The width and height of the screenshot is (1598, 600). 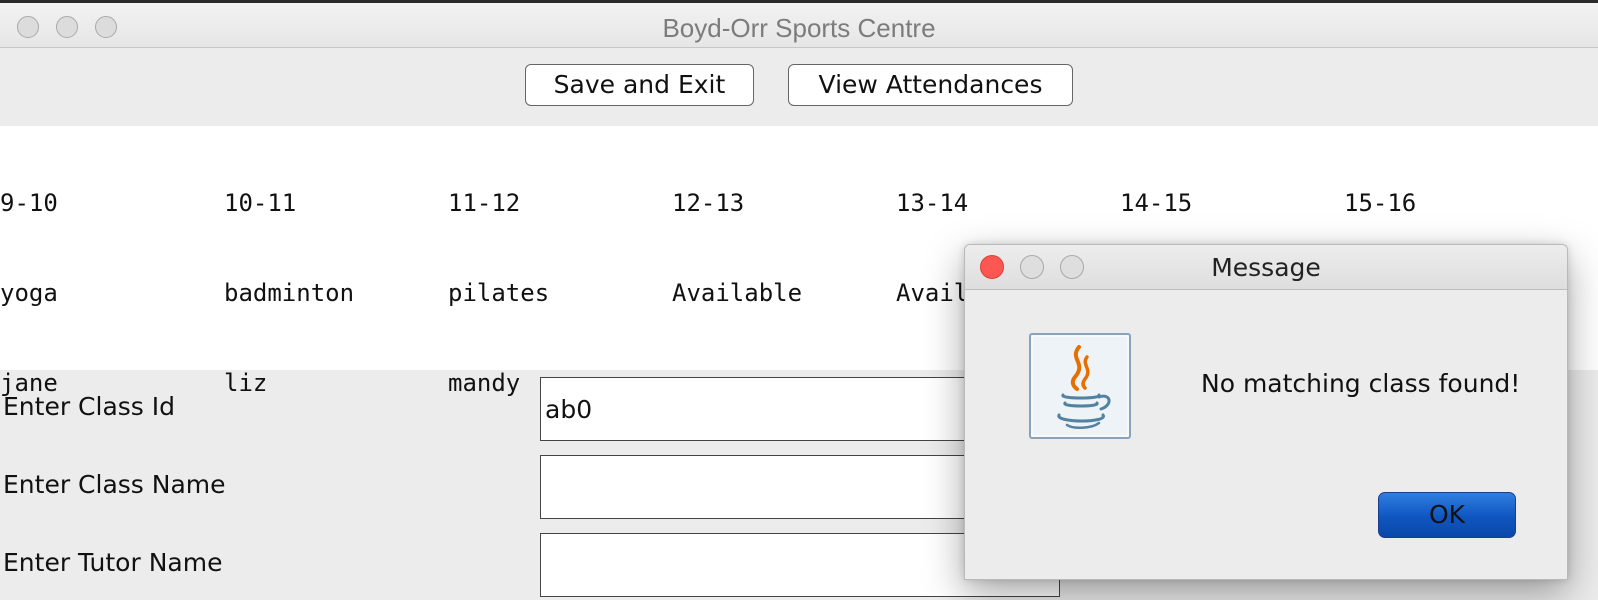 I want to click on slot-time: 12-13, so click(x=708, y=203).